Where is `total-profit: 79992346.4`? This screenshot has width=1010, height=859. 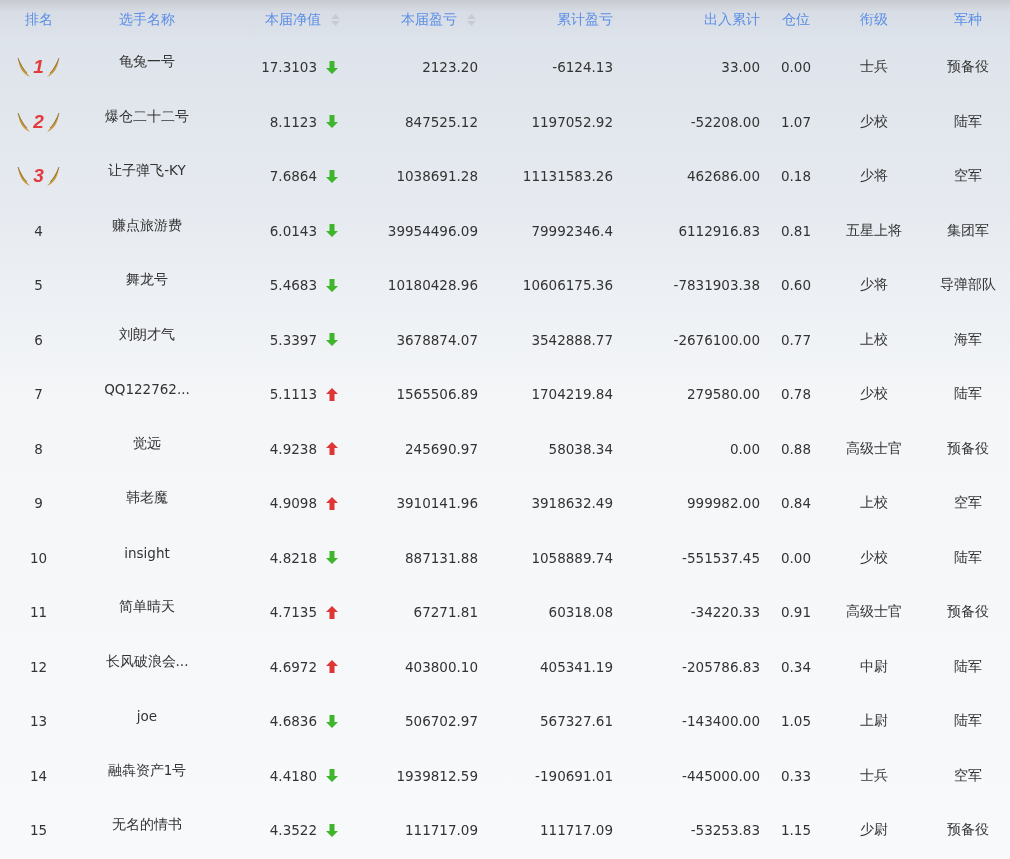
total-profit: 79992346.4 is located at coordinates (572, 230).